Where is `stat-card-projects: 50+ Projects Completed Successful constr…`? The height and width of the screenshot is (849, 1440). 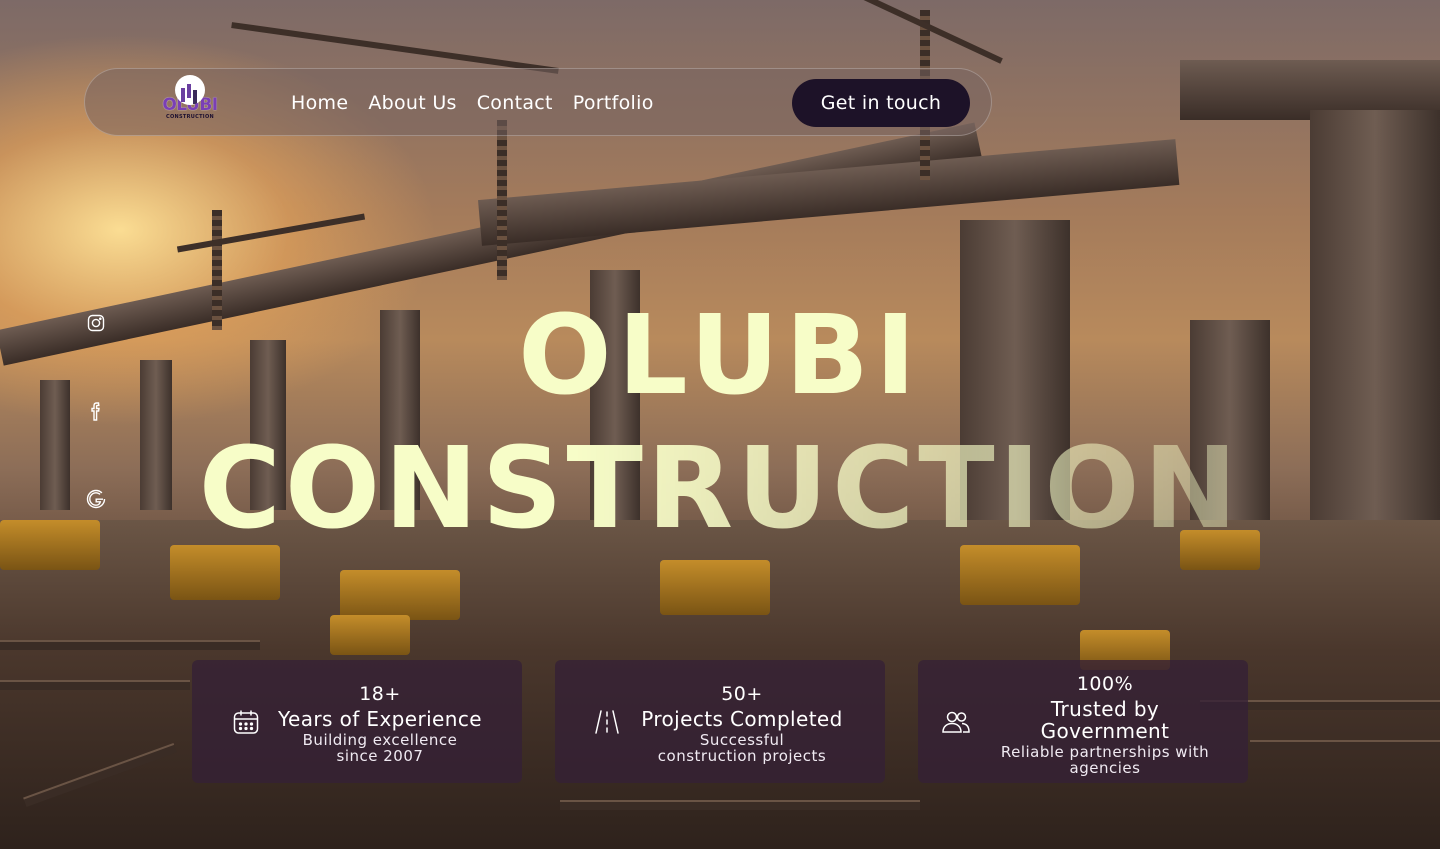 stat-card-projects: 50+ Projects Completed Successful constr… is located at coordinates (720, 721).